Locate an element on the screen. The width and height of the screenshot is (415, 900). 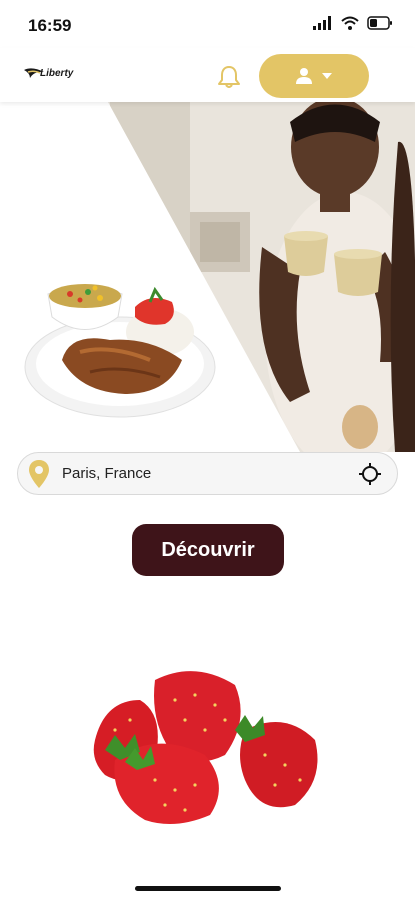
status-icons is located at coordinates (353, 23).